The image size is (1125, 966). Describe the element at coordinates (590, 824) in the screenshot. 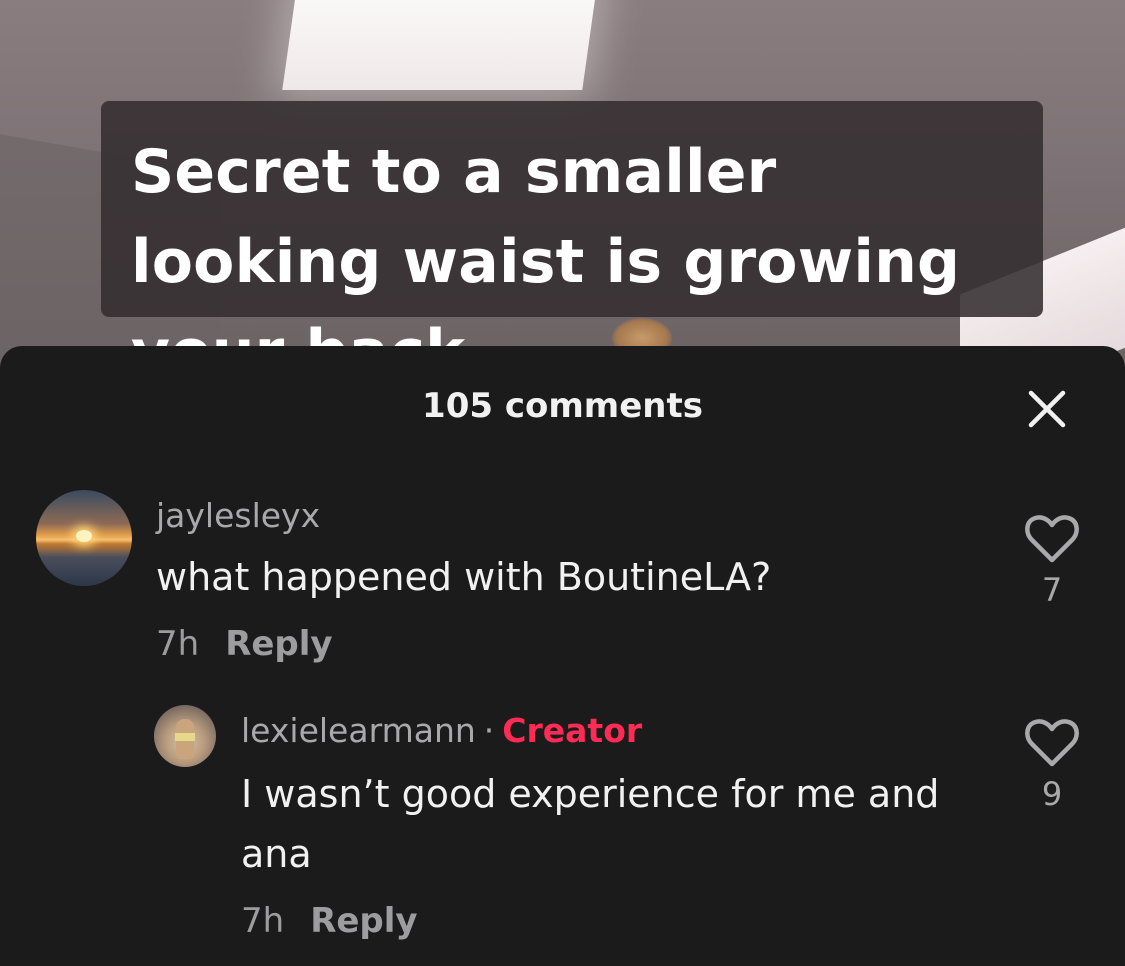

I see `reply-text: I wasn’t good experience for me and ana` at that location.